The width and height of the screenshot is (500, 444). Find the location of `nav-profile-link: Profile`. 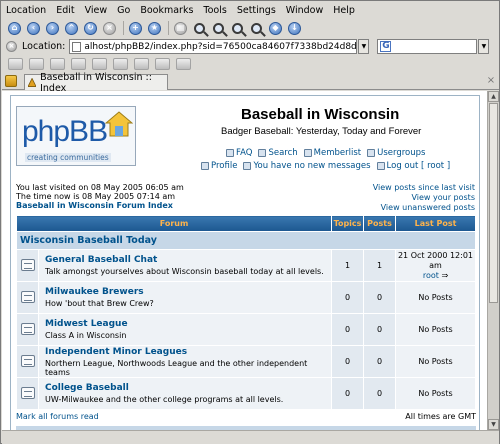

nav-profile-link: Profile is located at coordinates (219, 166).